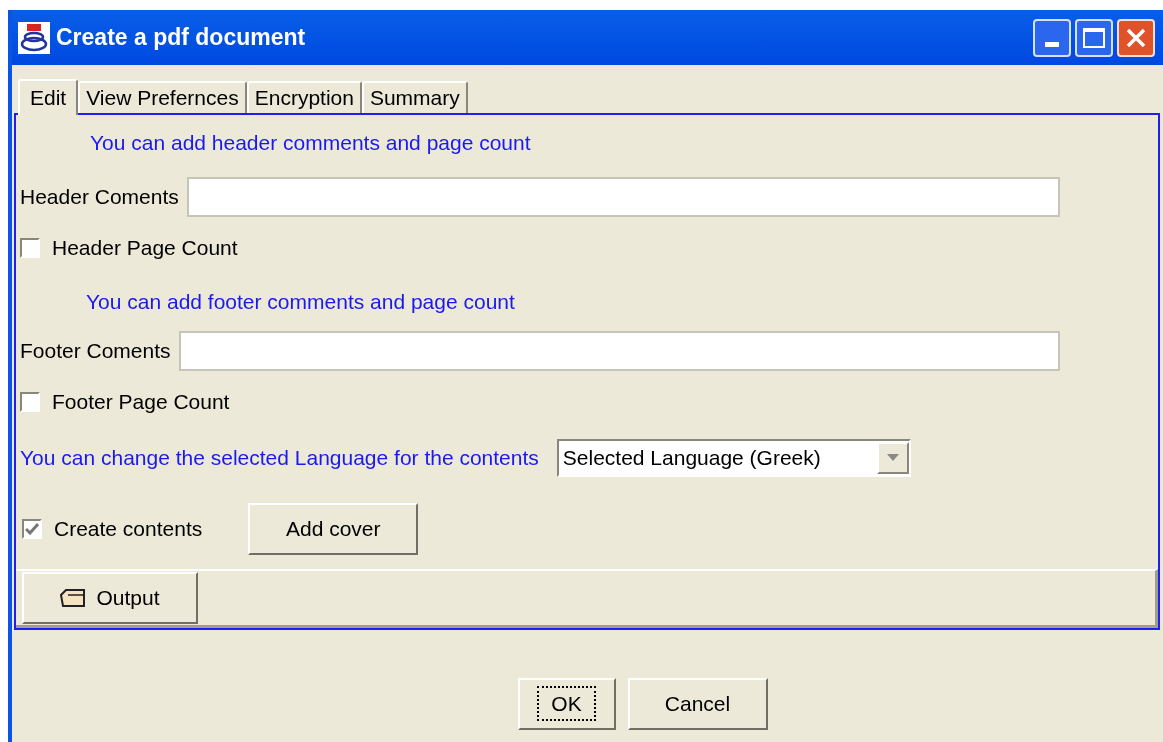  I want to click on maximize-button, so click(1094, 37).